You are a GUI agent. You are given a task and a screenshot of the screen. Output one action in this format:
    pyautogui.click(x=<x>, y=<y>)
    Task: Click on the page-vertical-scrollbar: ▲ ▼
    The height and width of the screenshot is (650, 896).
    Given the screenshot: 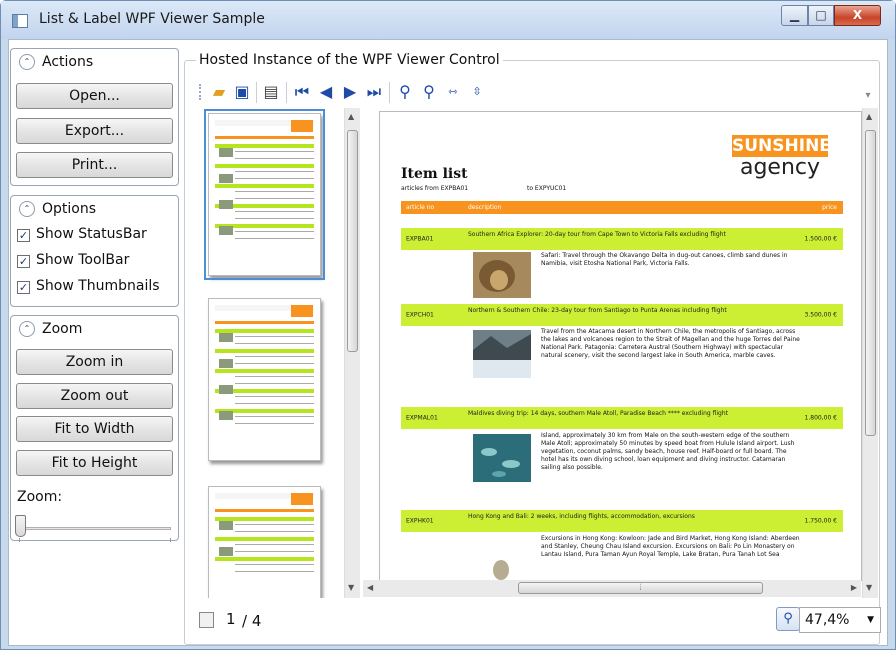 What is the action you would take?
    pyautogui.click(x=870, y=353)
    